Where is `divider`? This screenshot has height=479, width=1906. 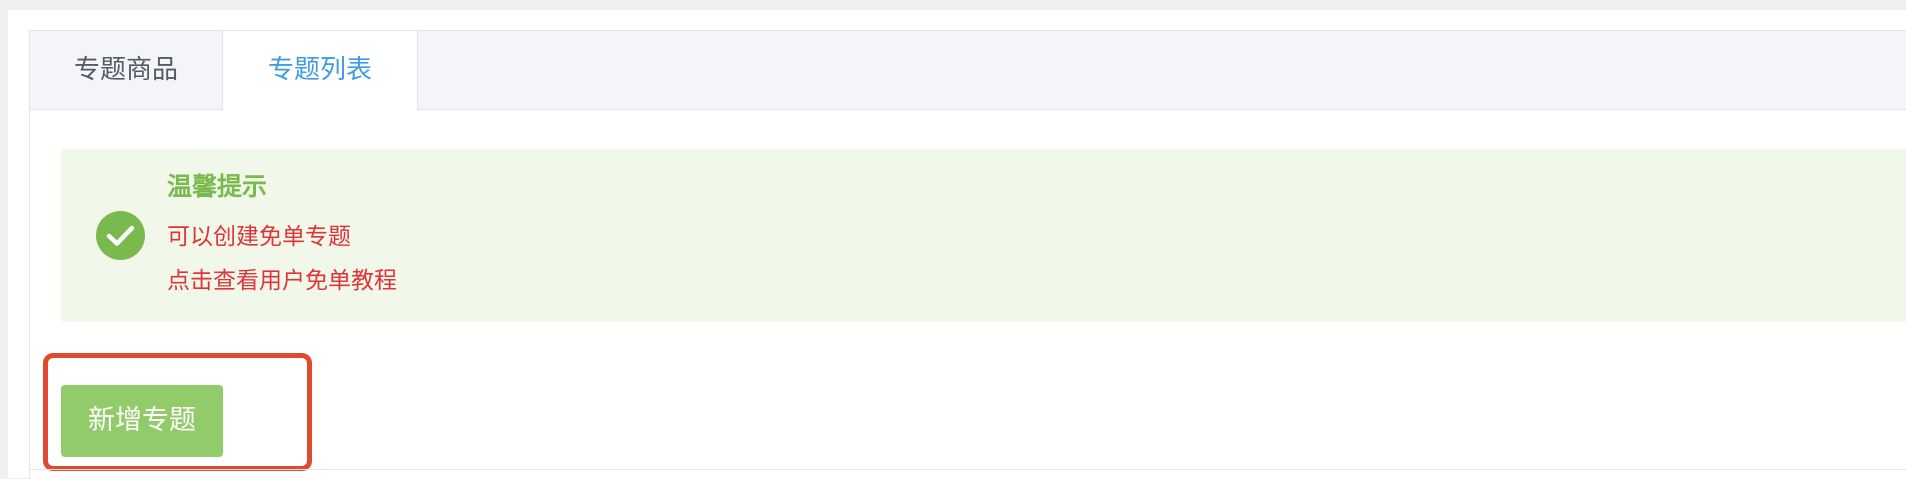
divider is located at coordinates (968, 469).